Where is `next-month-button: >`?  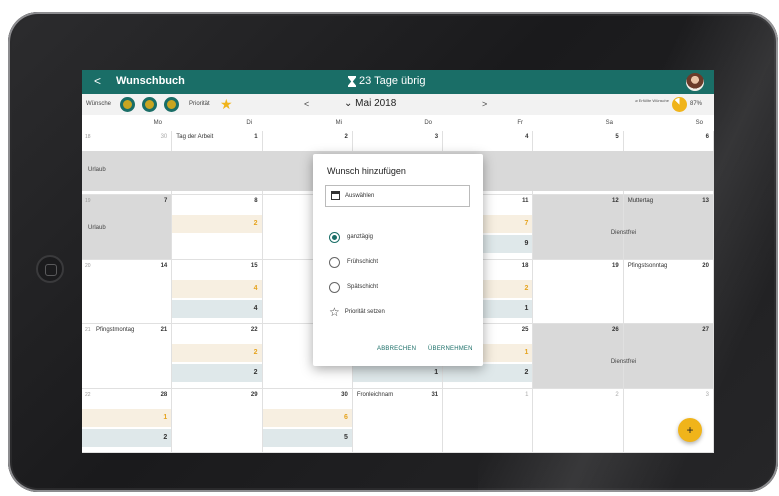 next-month-button: > is located at coordinates (484, 104).